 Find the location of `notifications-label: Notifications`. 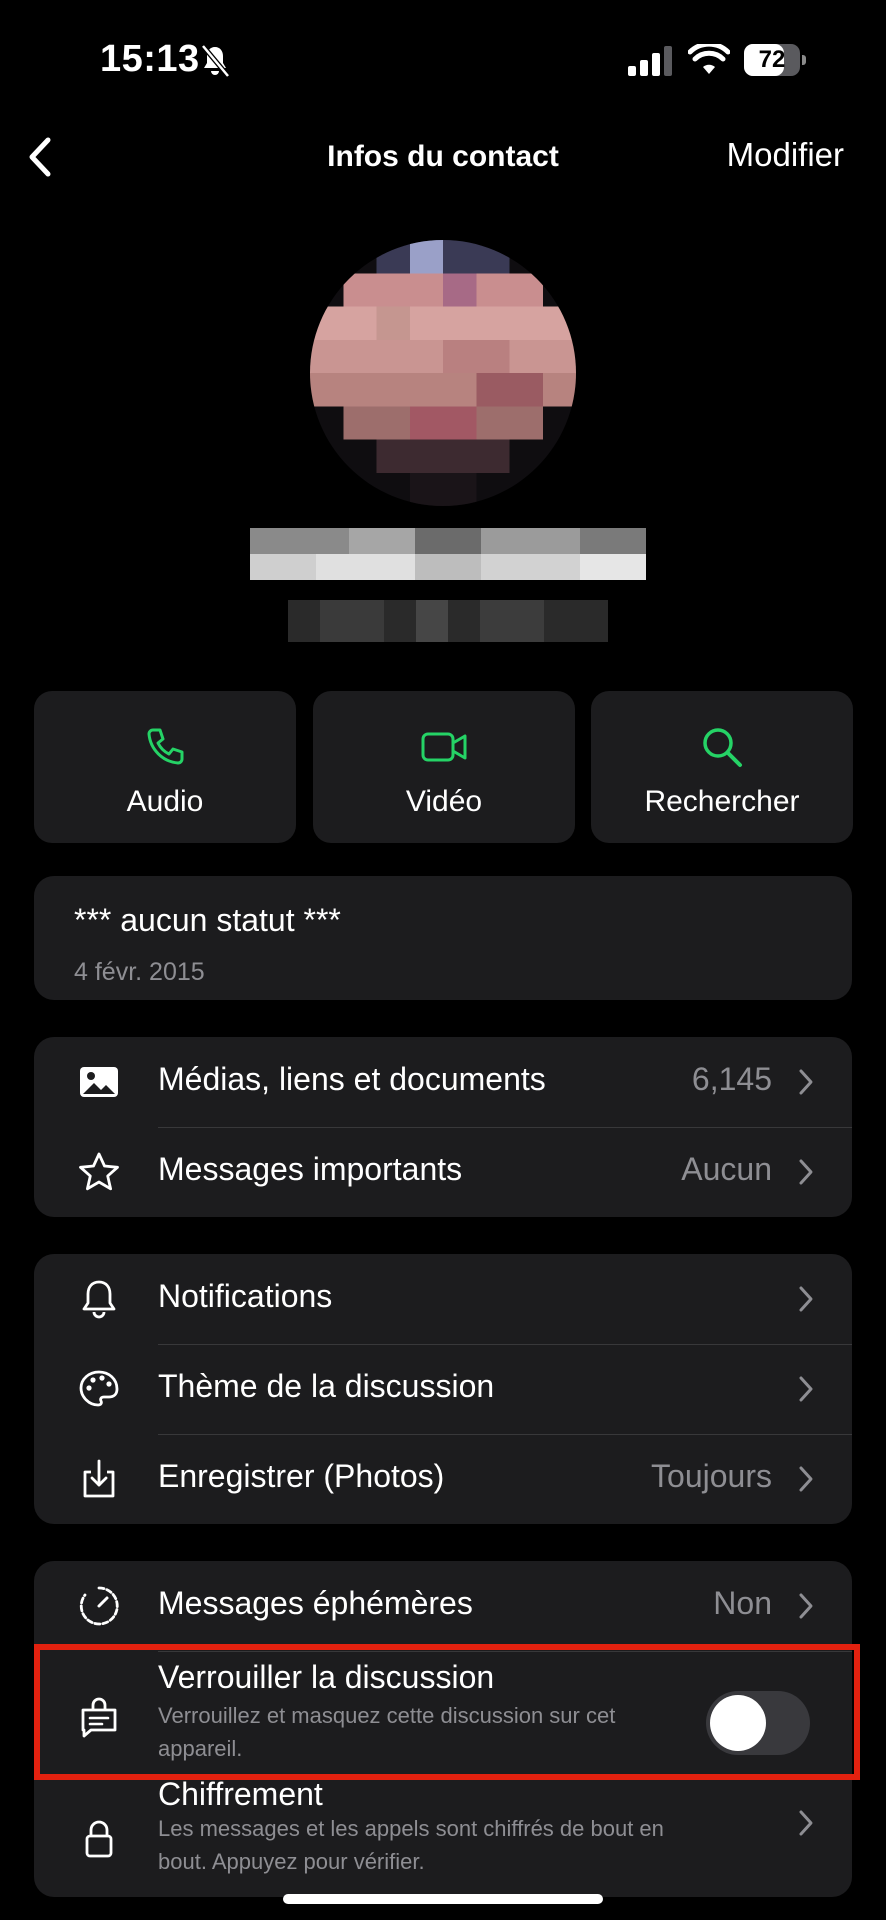

notifications-label: Notifications is located at coordinates (245, 1296).